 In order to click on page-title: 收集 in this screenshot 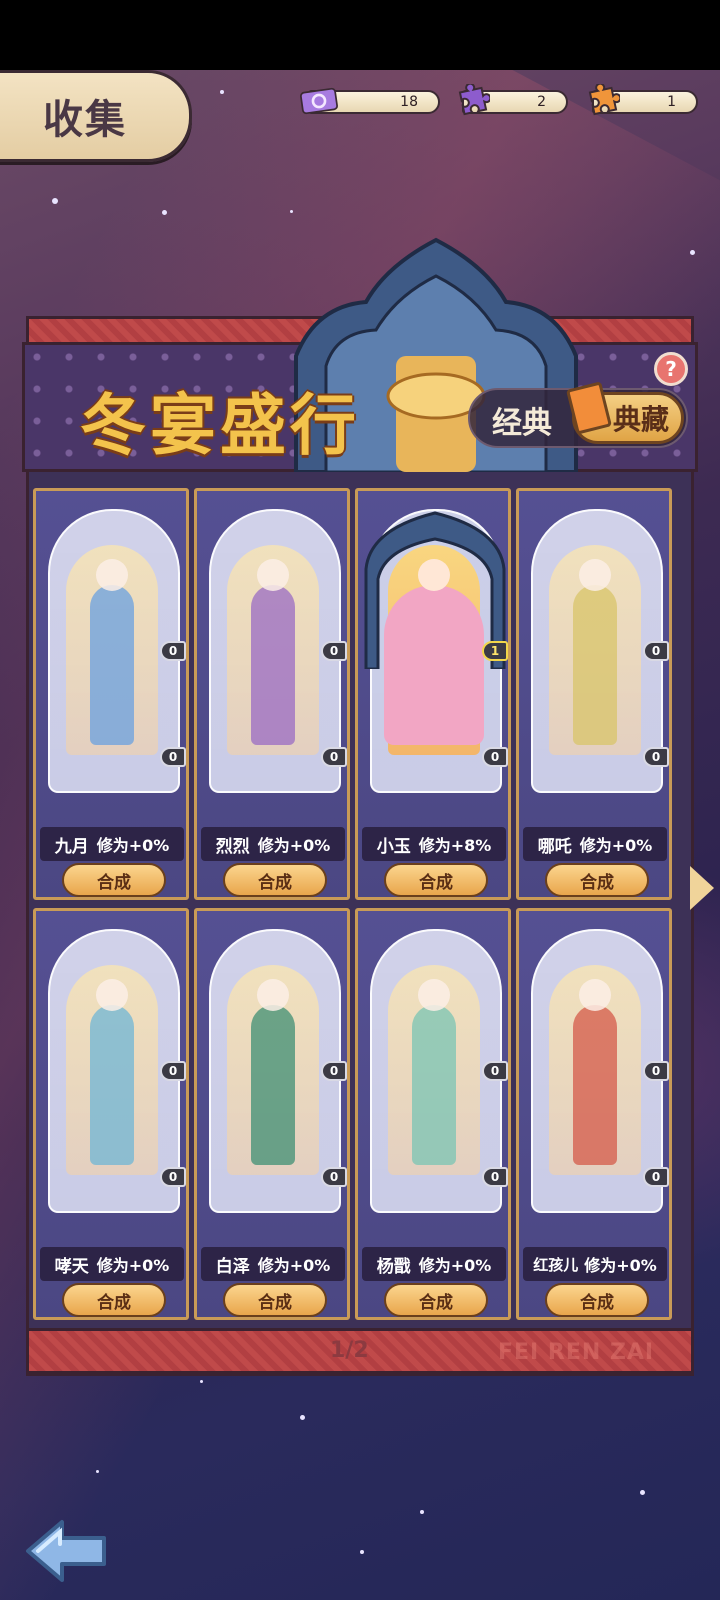, I will do `click(85, 120)`.